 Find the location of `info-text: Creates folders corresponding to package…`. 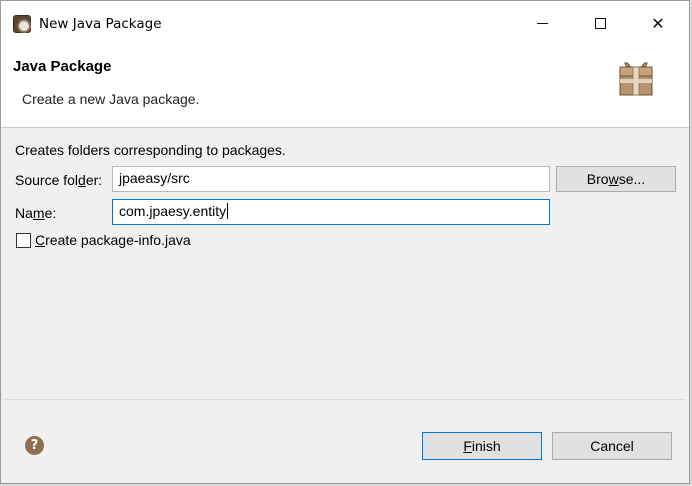

info-text: Creates folders corresponding to package… is located at coordinates (150, 150).